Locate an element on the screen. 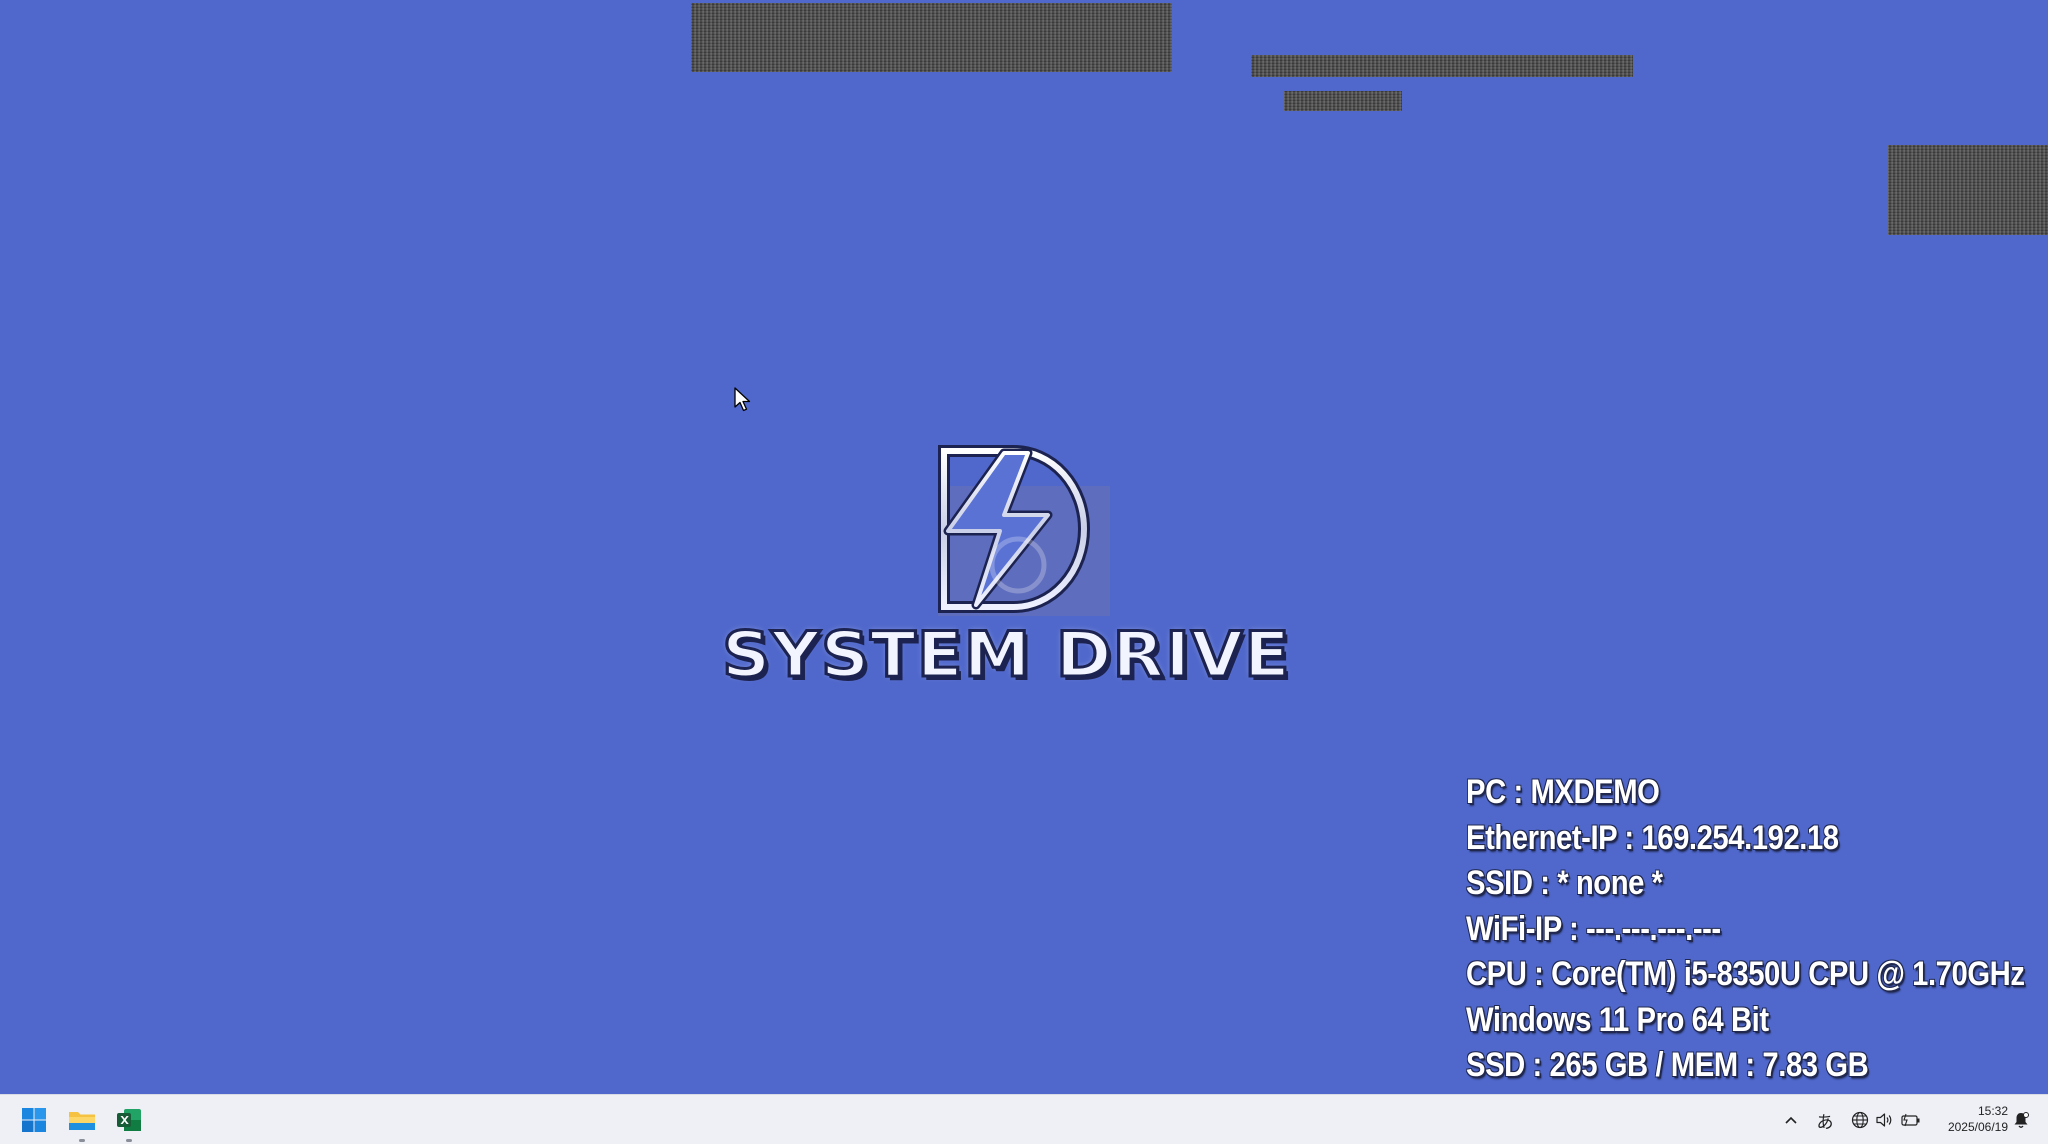 The image size is (2048, 1144). clock-date: 2025/06/19 is located at coordinates (1977, 1127).